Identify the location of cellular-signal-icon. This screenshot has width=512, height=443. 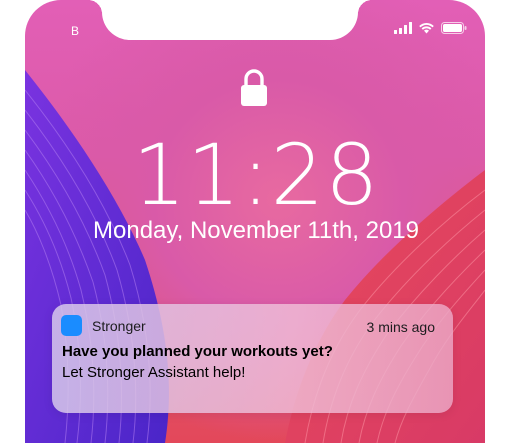
(403, 28).